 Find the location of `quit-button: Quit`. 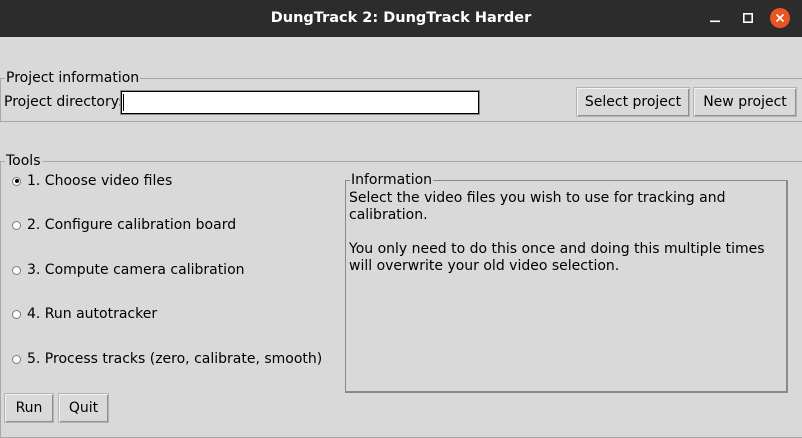

quit-button: Quit is located at coordinates (83, 408).